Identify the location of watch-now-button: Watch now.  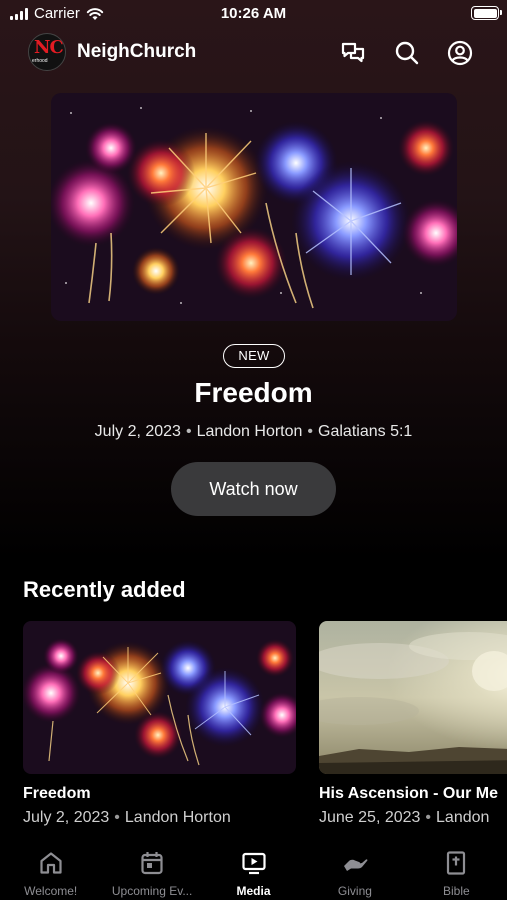
(253, 489).